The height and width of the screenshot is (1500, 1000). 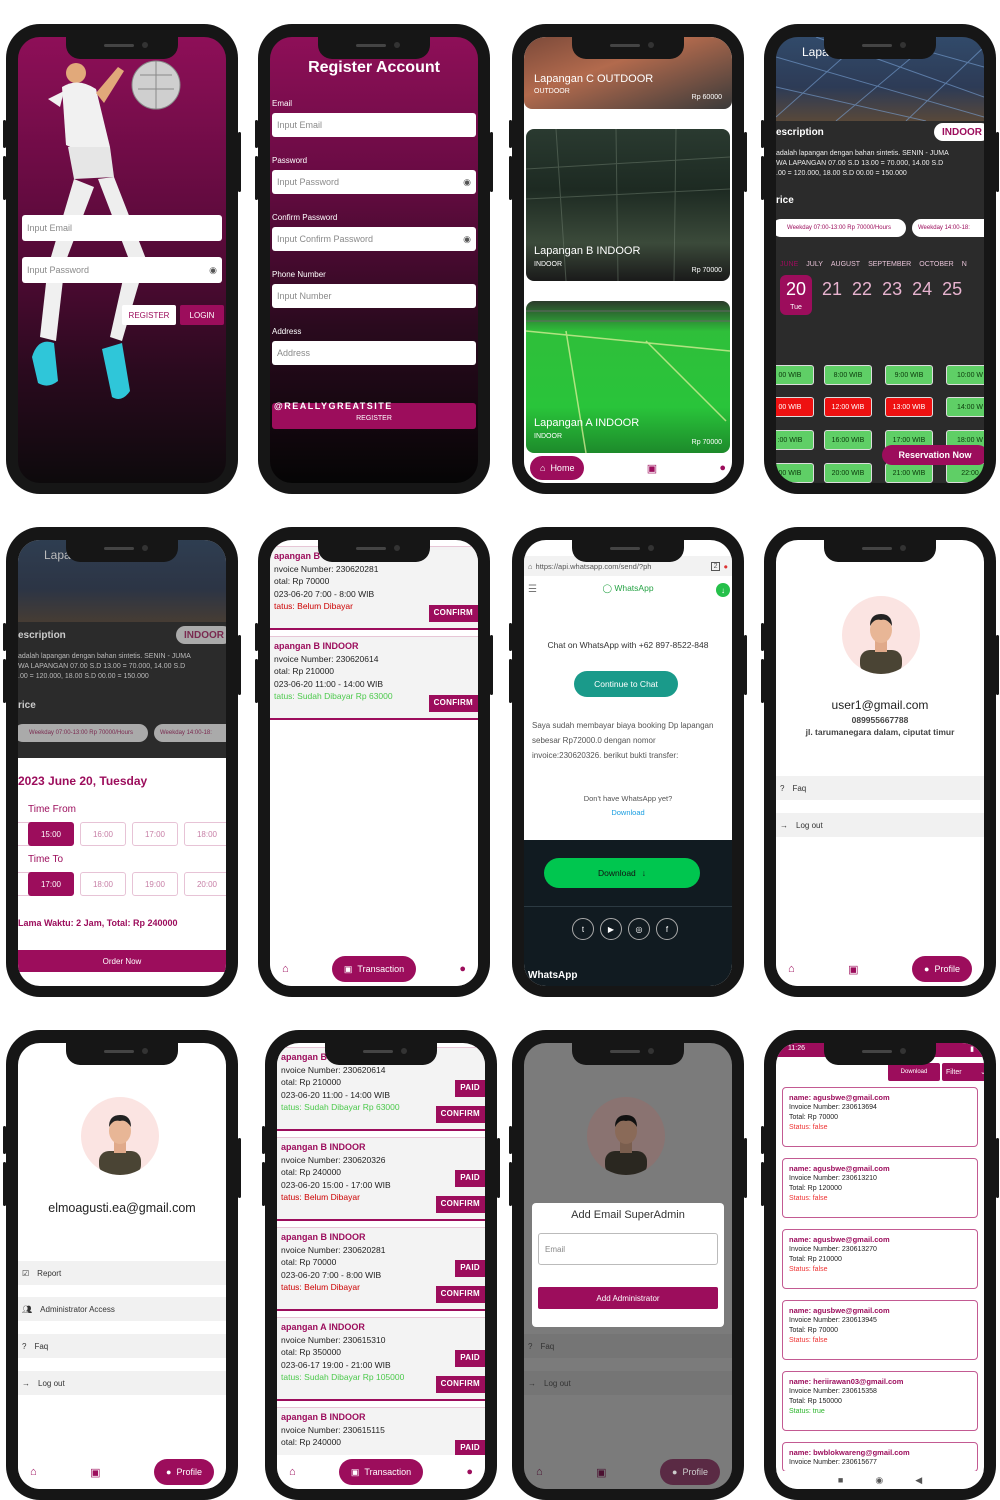 I want to click on download-button: Download ↓, so click(x=622, y=873).